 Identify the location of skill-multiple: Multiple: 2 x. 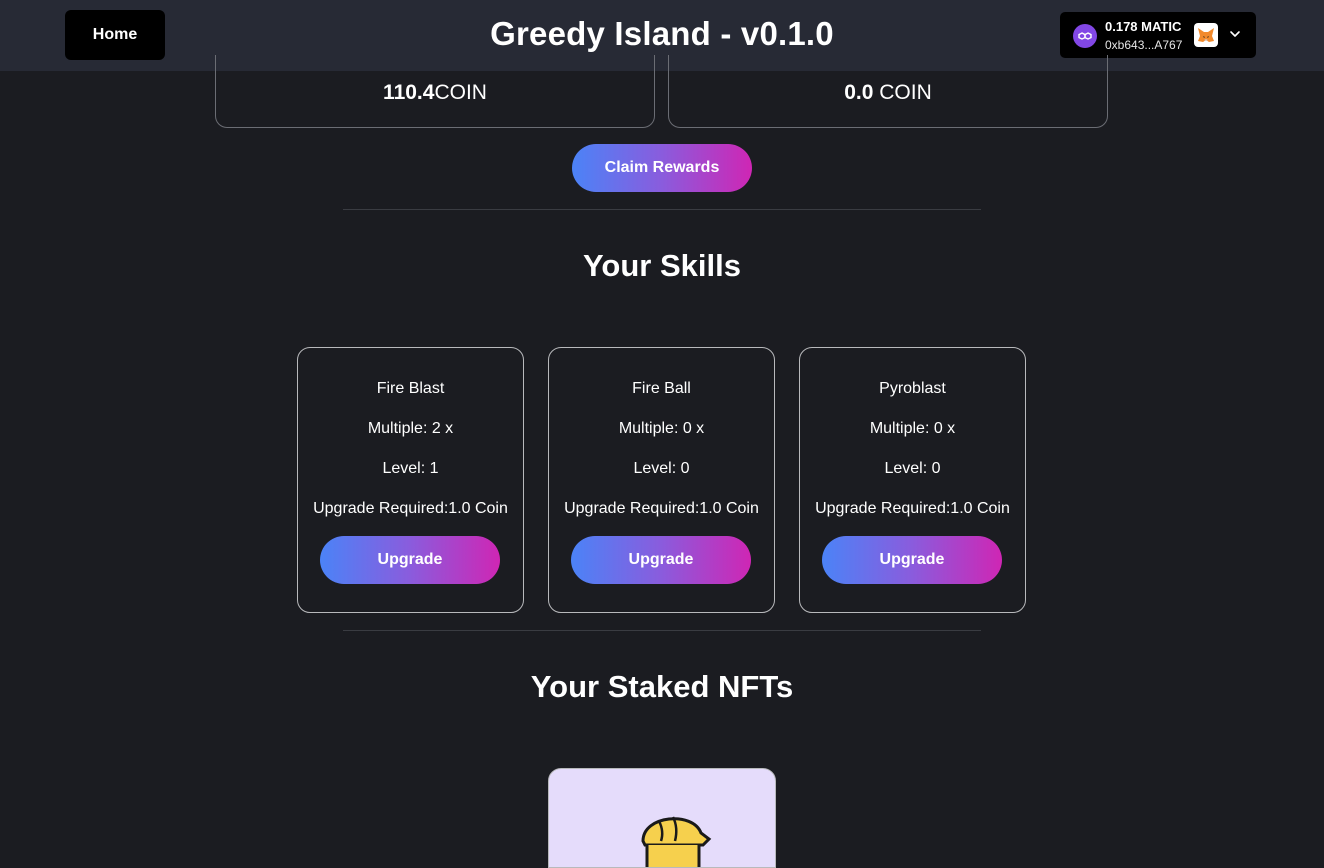
(410, 428).